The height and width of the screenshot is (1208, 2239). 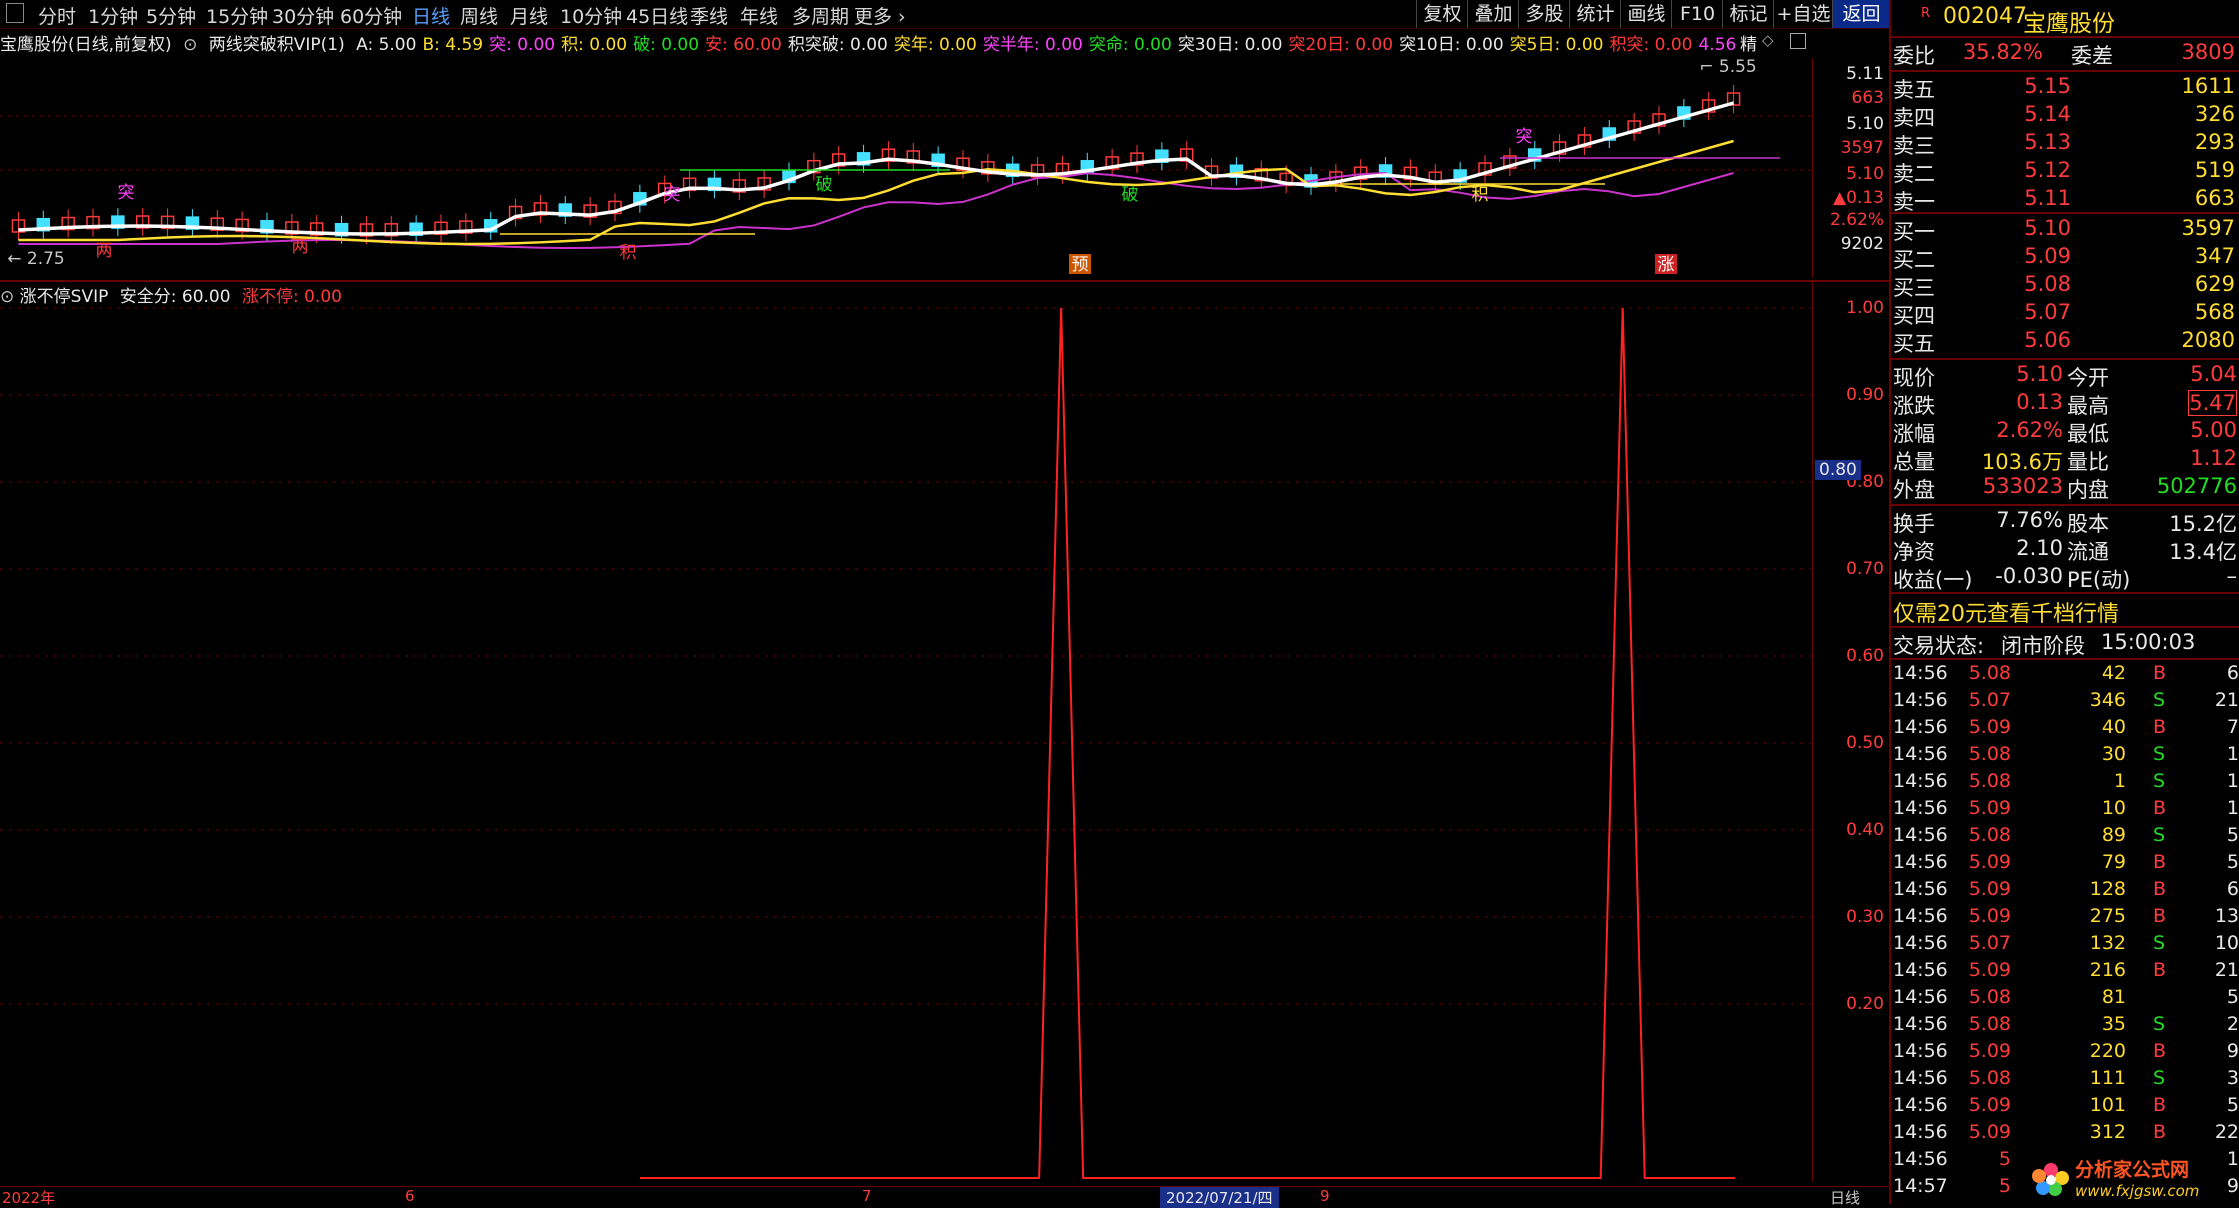 I want to click on period-tab-13: 多周期, so click(x=820, y=15).